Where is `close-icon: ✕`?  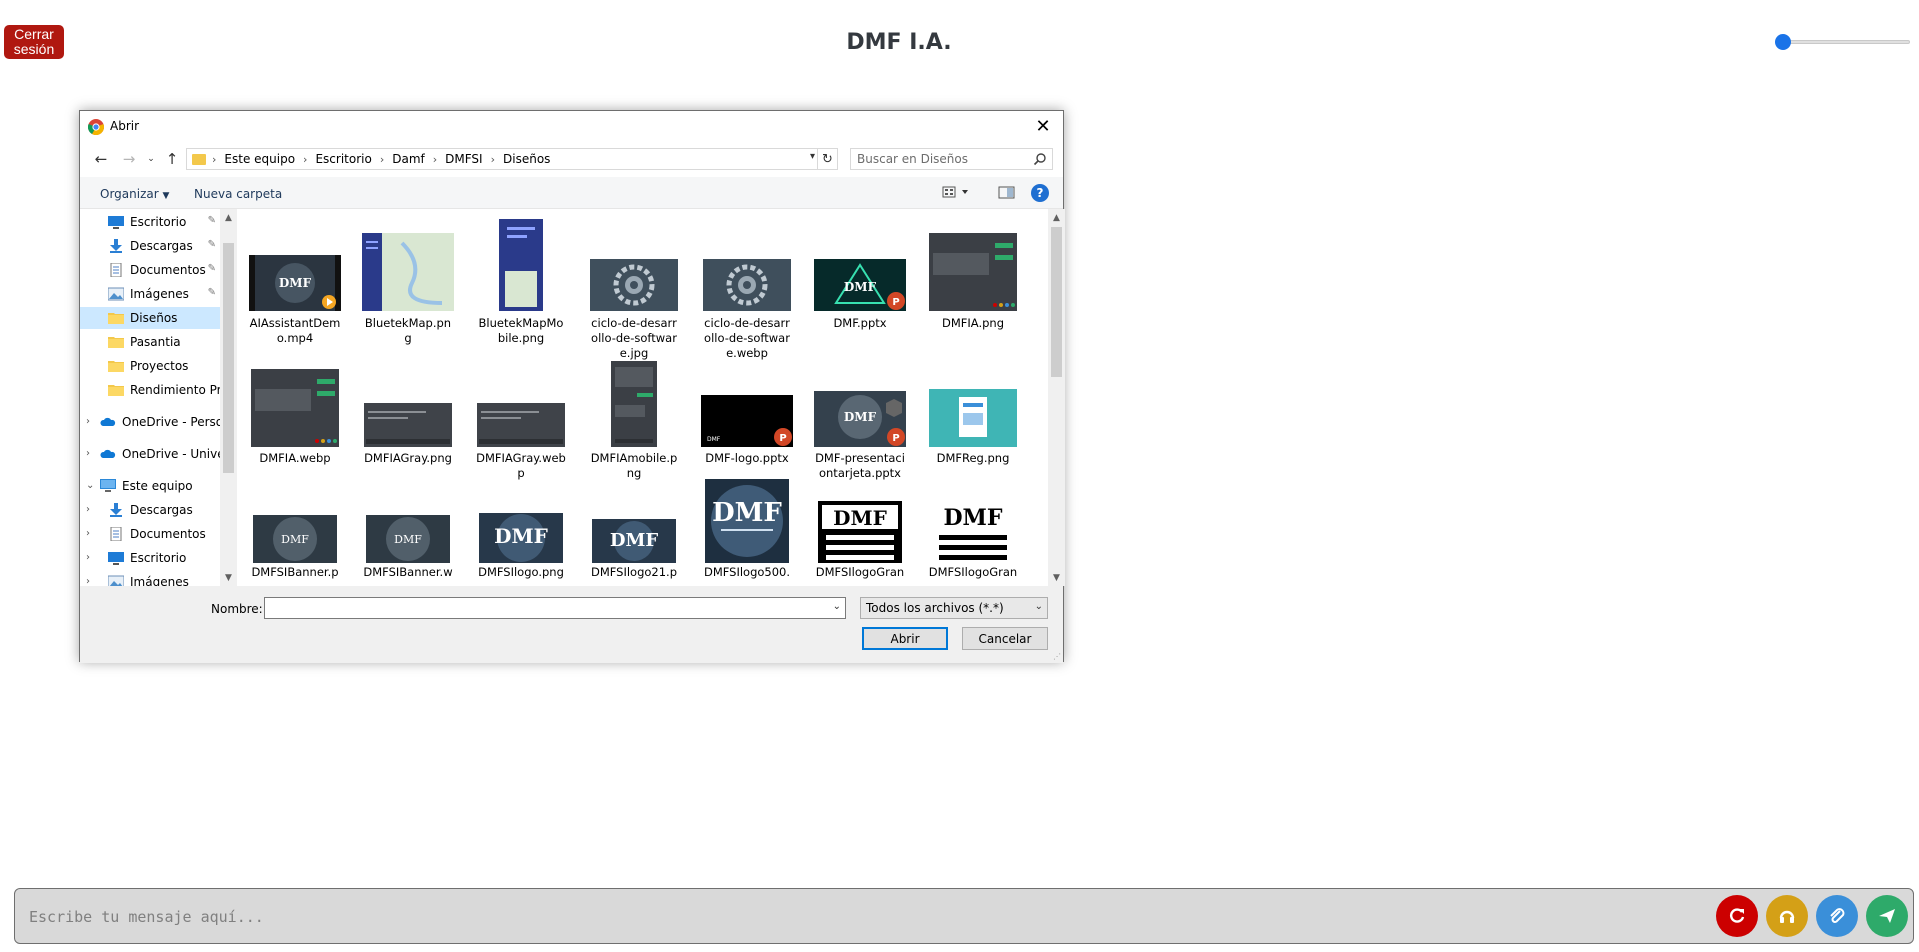
close-icon: ✕ is located at coordinates (1043, 126).